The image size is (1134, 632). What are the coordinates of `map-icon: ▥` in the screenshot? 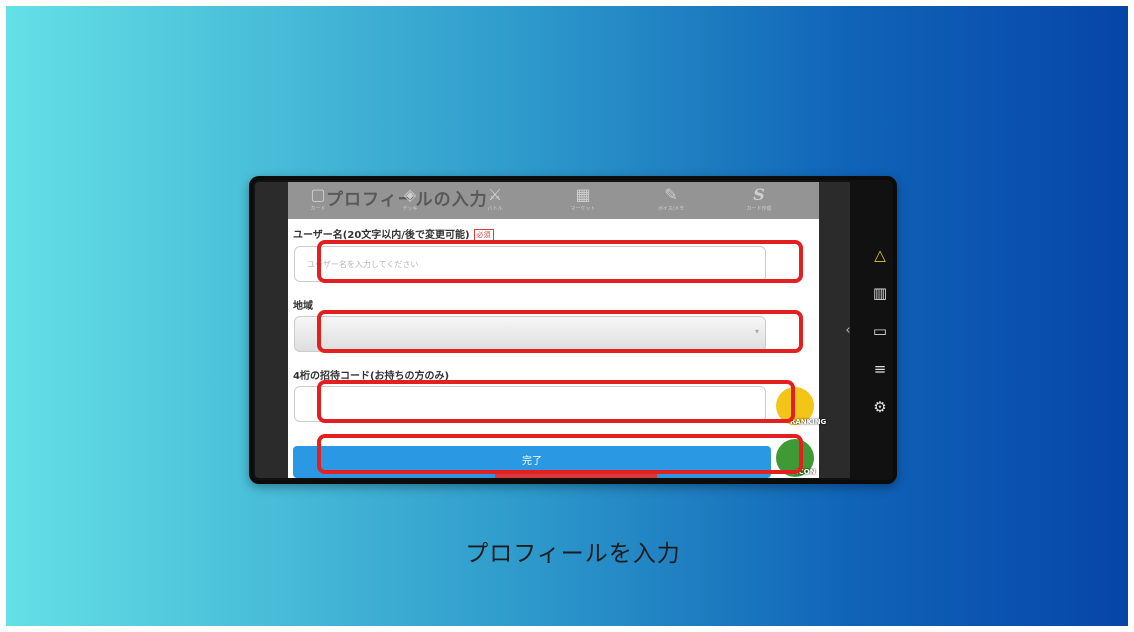 It's located at (880, 293).